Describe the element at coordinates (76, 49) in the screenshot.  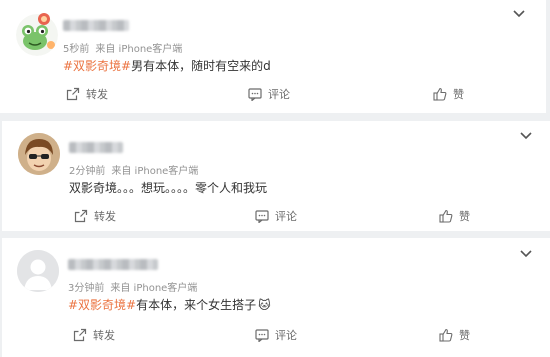
I see `timestamp: 5秒前` at that location.